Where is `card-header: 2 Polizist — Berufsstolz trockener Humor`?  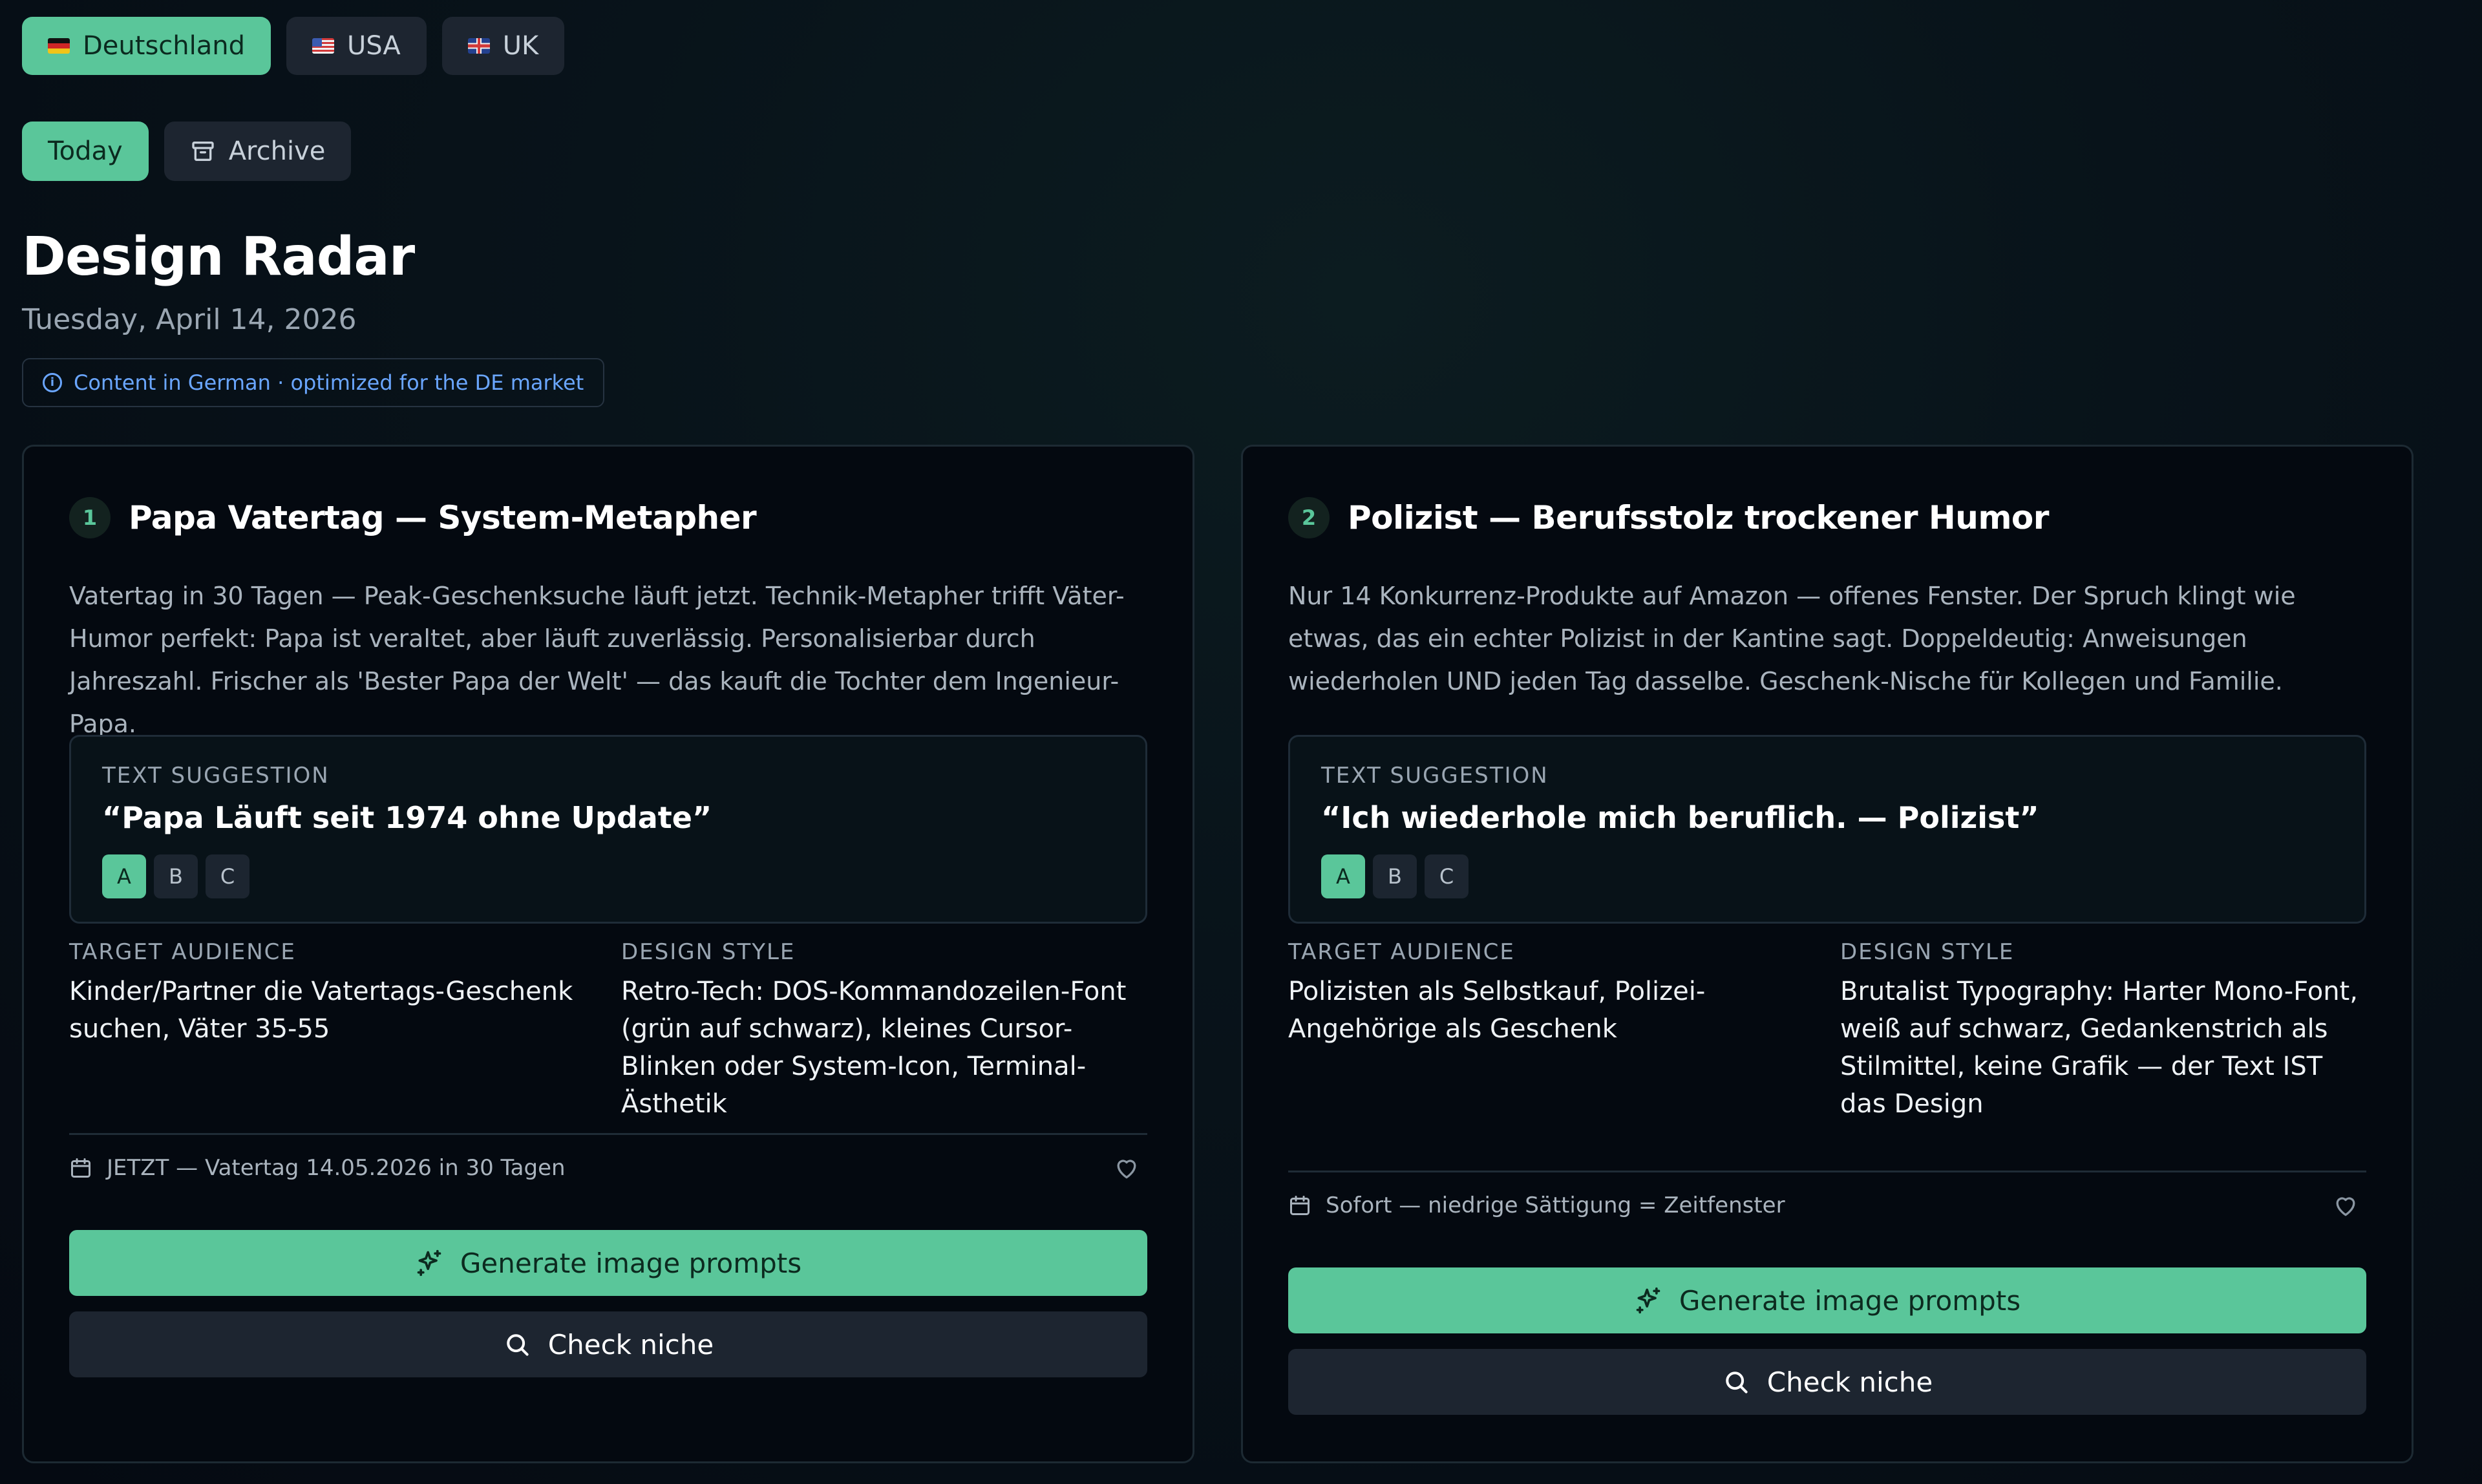 card-header: 2 Polizist — Berufsstolz trockener Humor is located at coordinates (1668, 517).